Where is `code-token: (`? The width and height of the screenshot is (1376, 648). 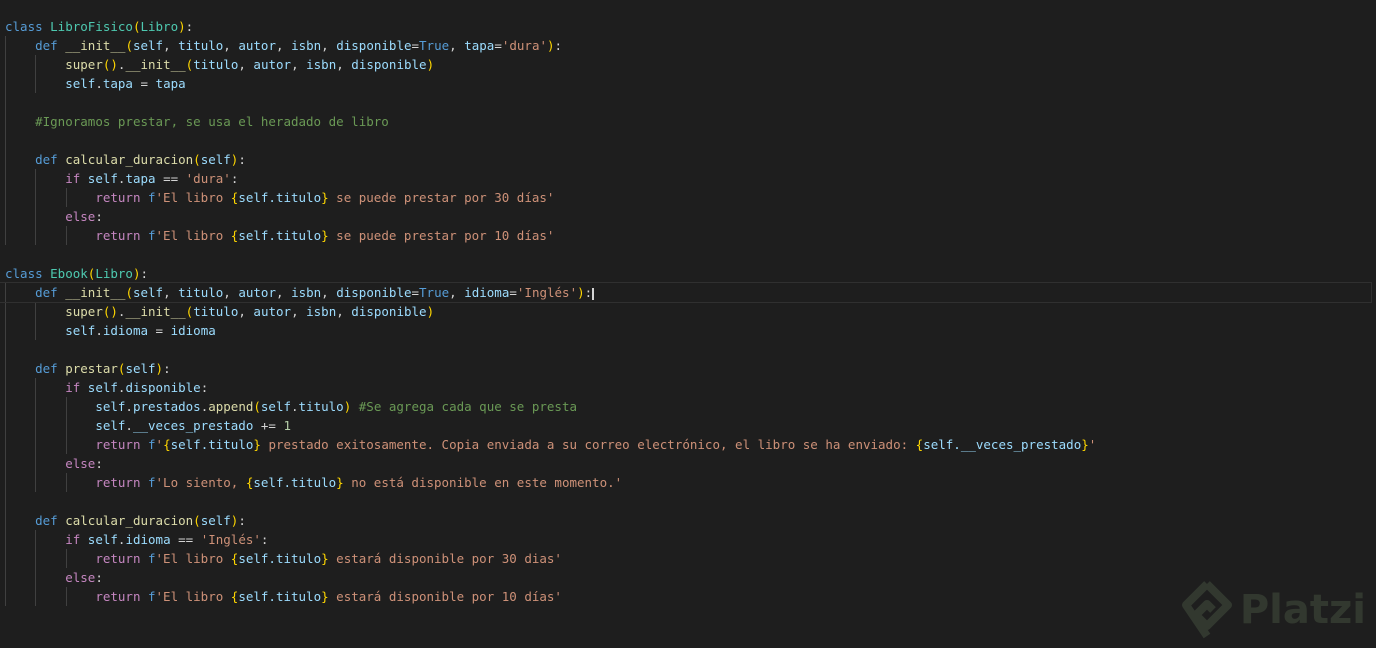 code-token: ( is located at coordinates (129, 292).